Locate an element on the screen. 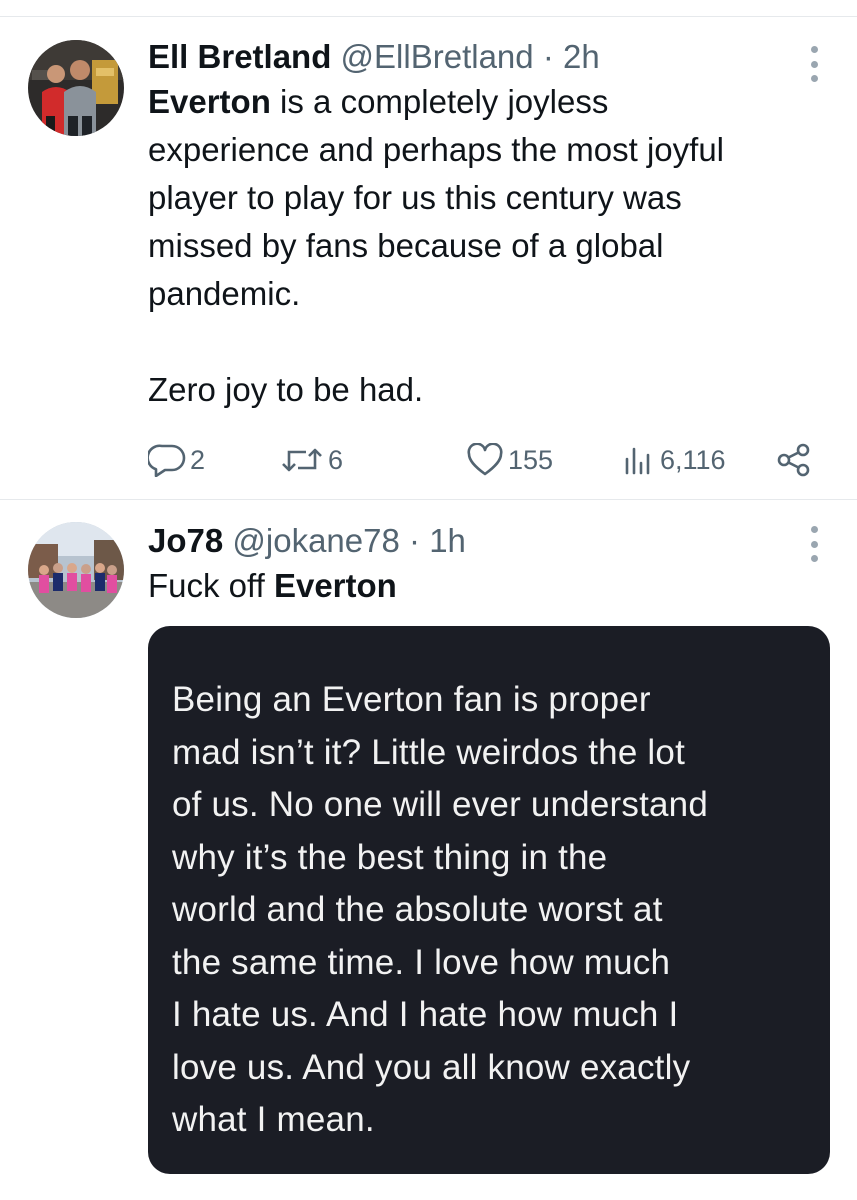 This screenshot has height=1200, width=857. display-name: Ell Bretland is located at coordinates (239, 56).